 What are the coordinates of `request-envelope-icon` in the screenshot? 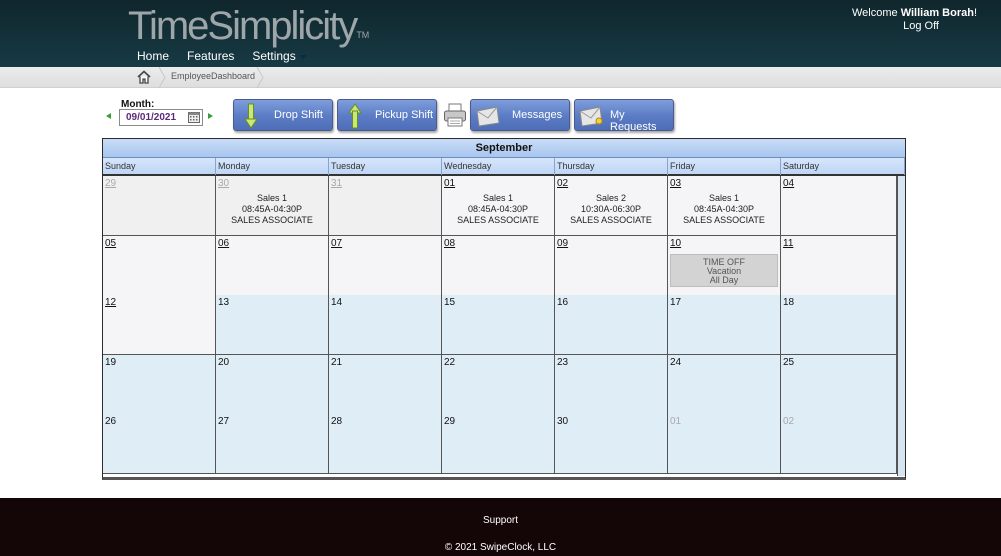 It's located at (591, 116).